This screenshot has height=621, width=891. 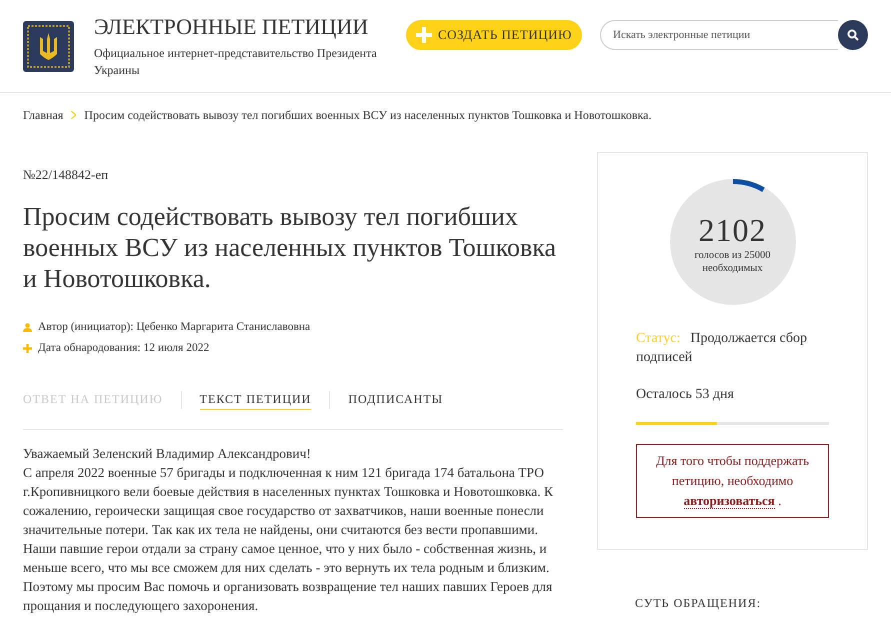 I want to click on greeting-text: Уважаемый Зеленский Владимир Александрович!, so click(x=167, y=454).